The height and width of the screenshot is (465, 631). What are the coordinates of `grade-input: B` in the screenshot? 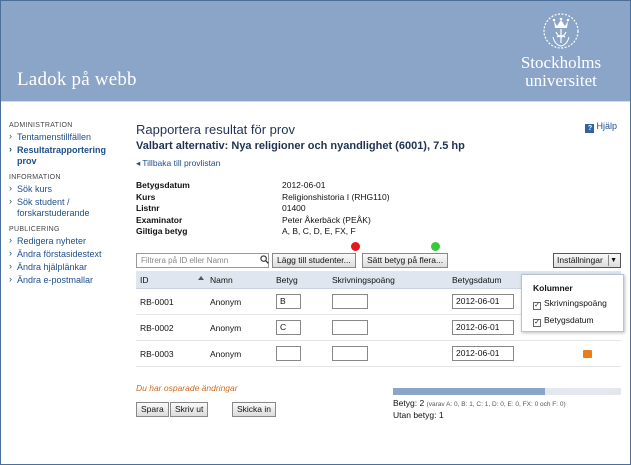 It's located at (288, 301).